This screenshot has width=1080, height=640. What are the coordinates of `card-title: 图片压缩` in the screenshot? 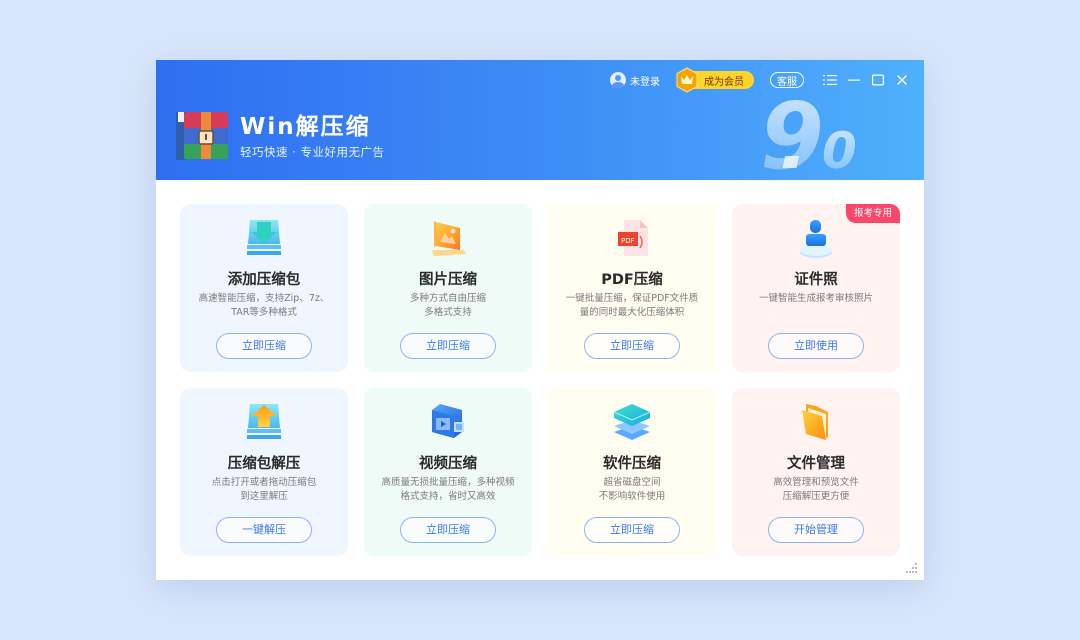 It's located at (448, 280).